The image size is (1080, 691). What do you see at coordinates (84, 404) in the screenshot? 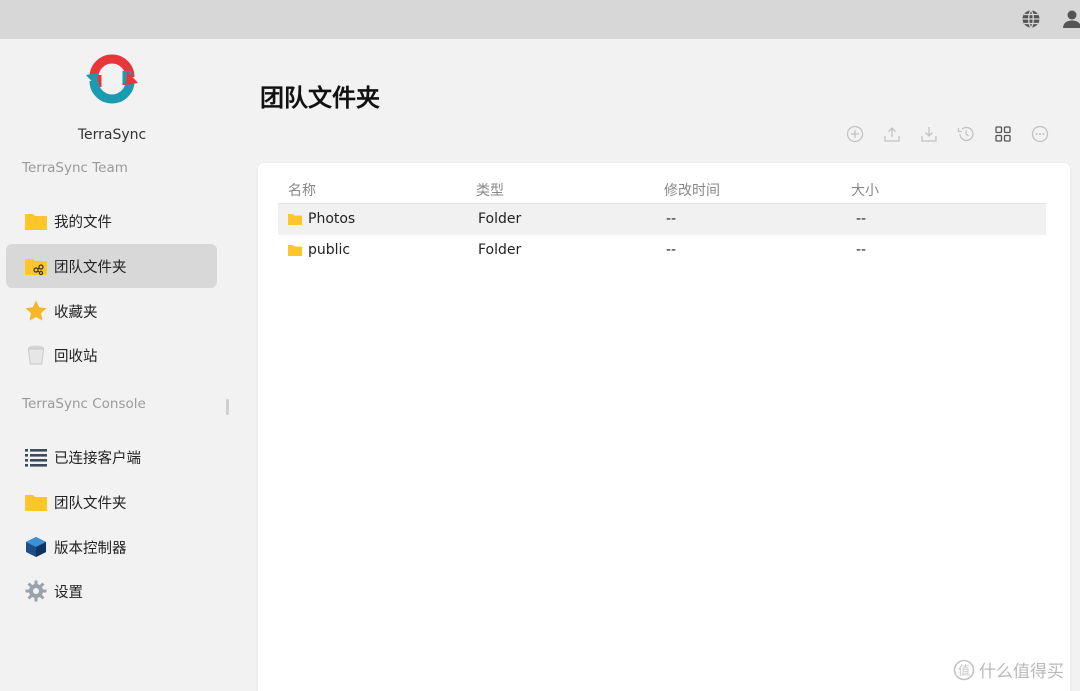
I see `console-section-label: TerraSync Console` at bounding box center [84, 404].